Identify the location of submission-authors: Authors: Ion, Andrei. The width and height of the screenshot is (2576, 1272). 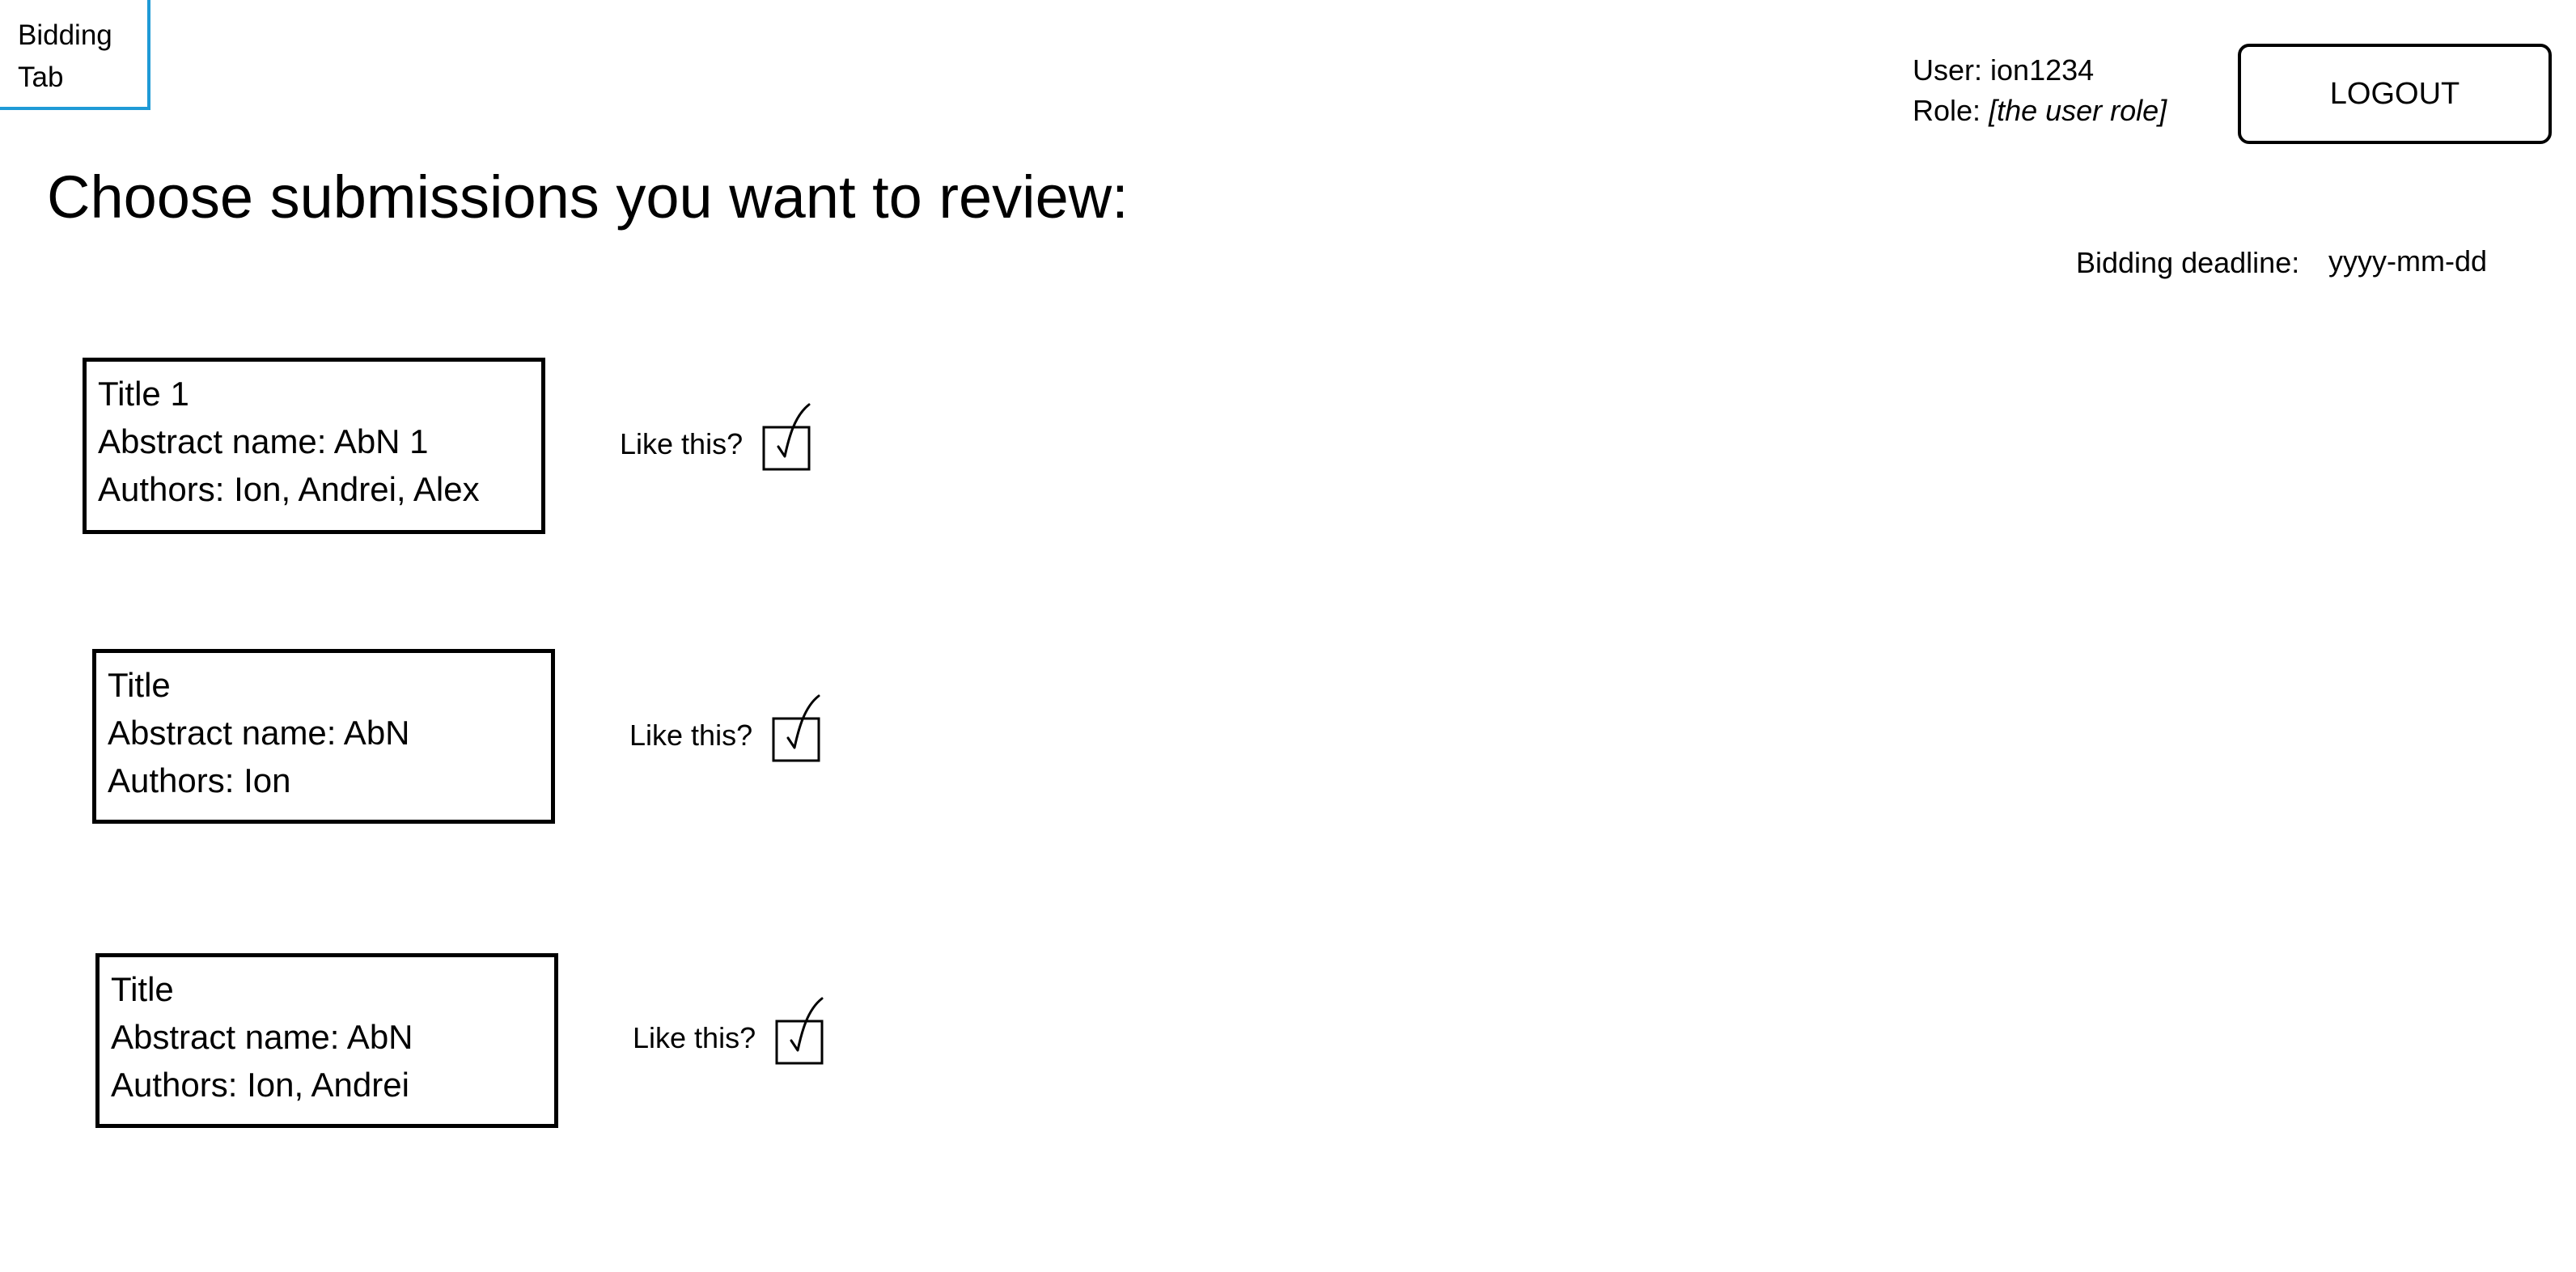
(260, 1085).